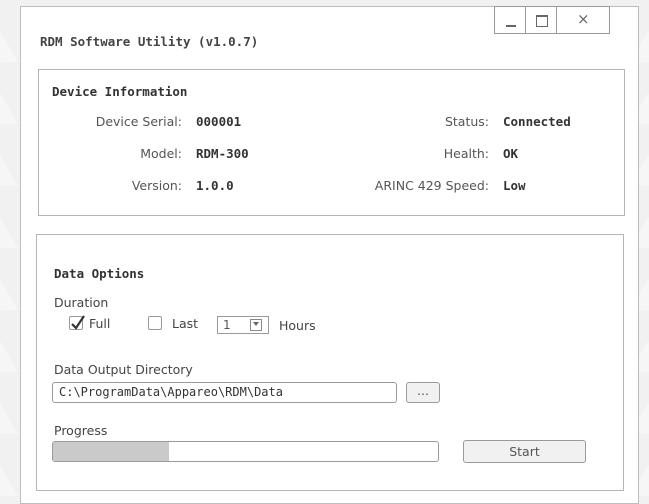 The height and width of the screenshot is (504, 649). I want to click on device-serial-label: Device Serial:, so click(138, 121).